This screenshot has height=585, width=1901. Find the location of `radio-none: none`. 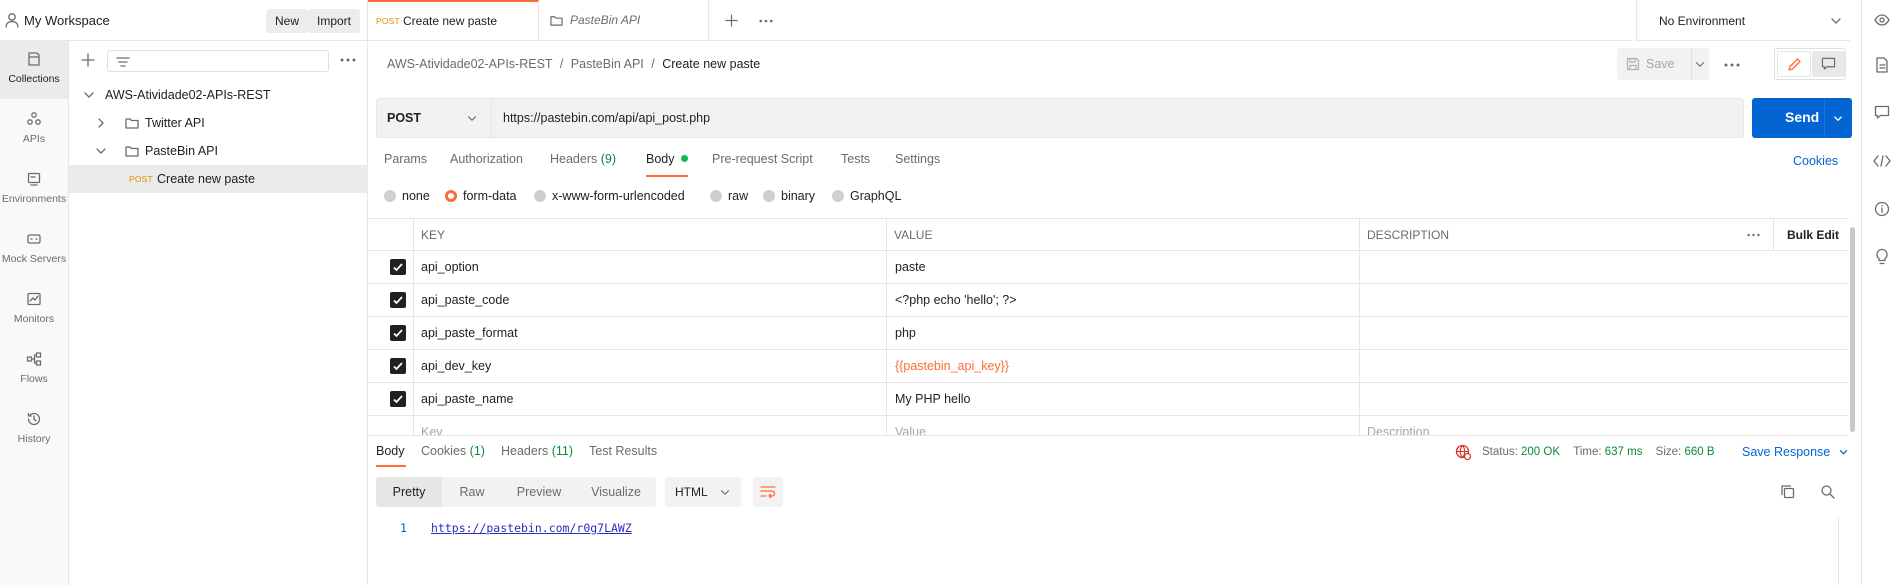

radio-none: none is located at coordinates (407, 196).